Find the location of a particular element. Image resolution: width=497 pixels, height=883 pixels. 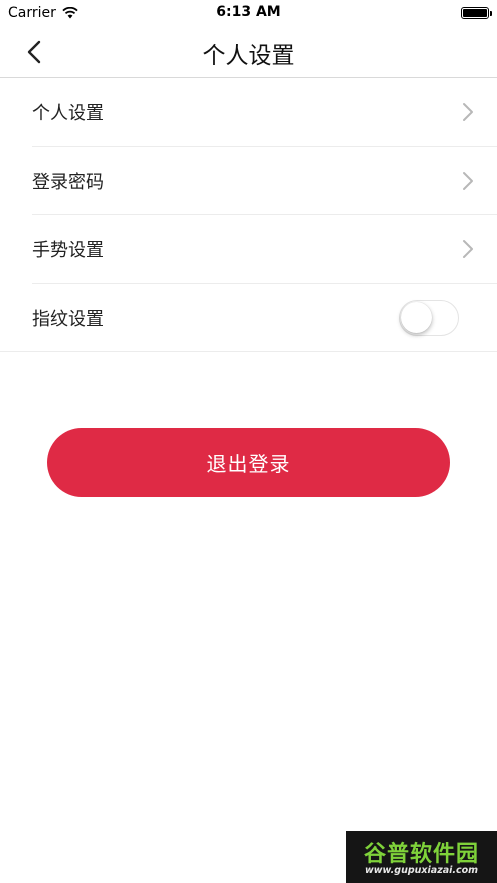

logout-button: 退出登录 is located at coordinates (248, 462).